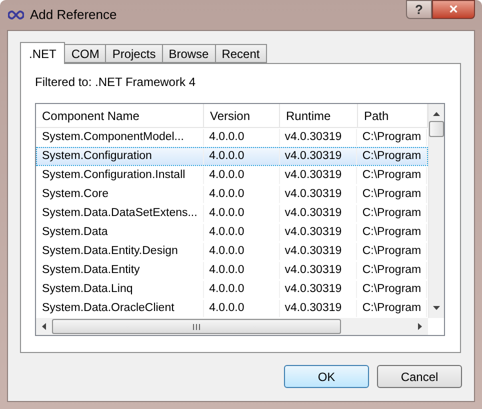  Describe the element at coordinates (436, 308) in the screenshot. I see `down-arrow-icon` at that location.